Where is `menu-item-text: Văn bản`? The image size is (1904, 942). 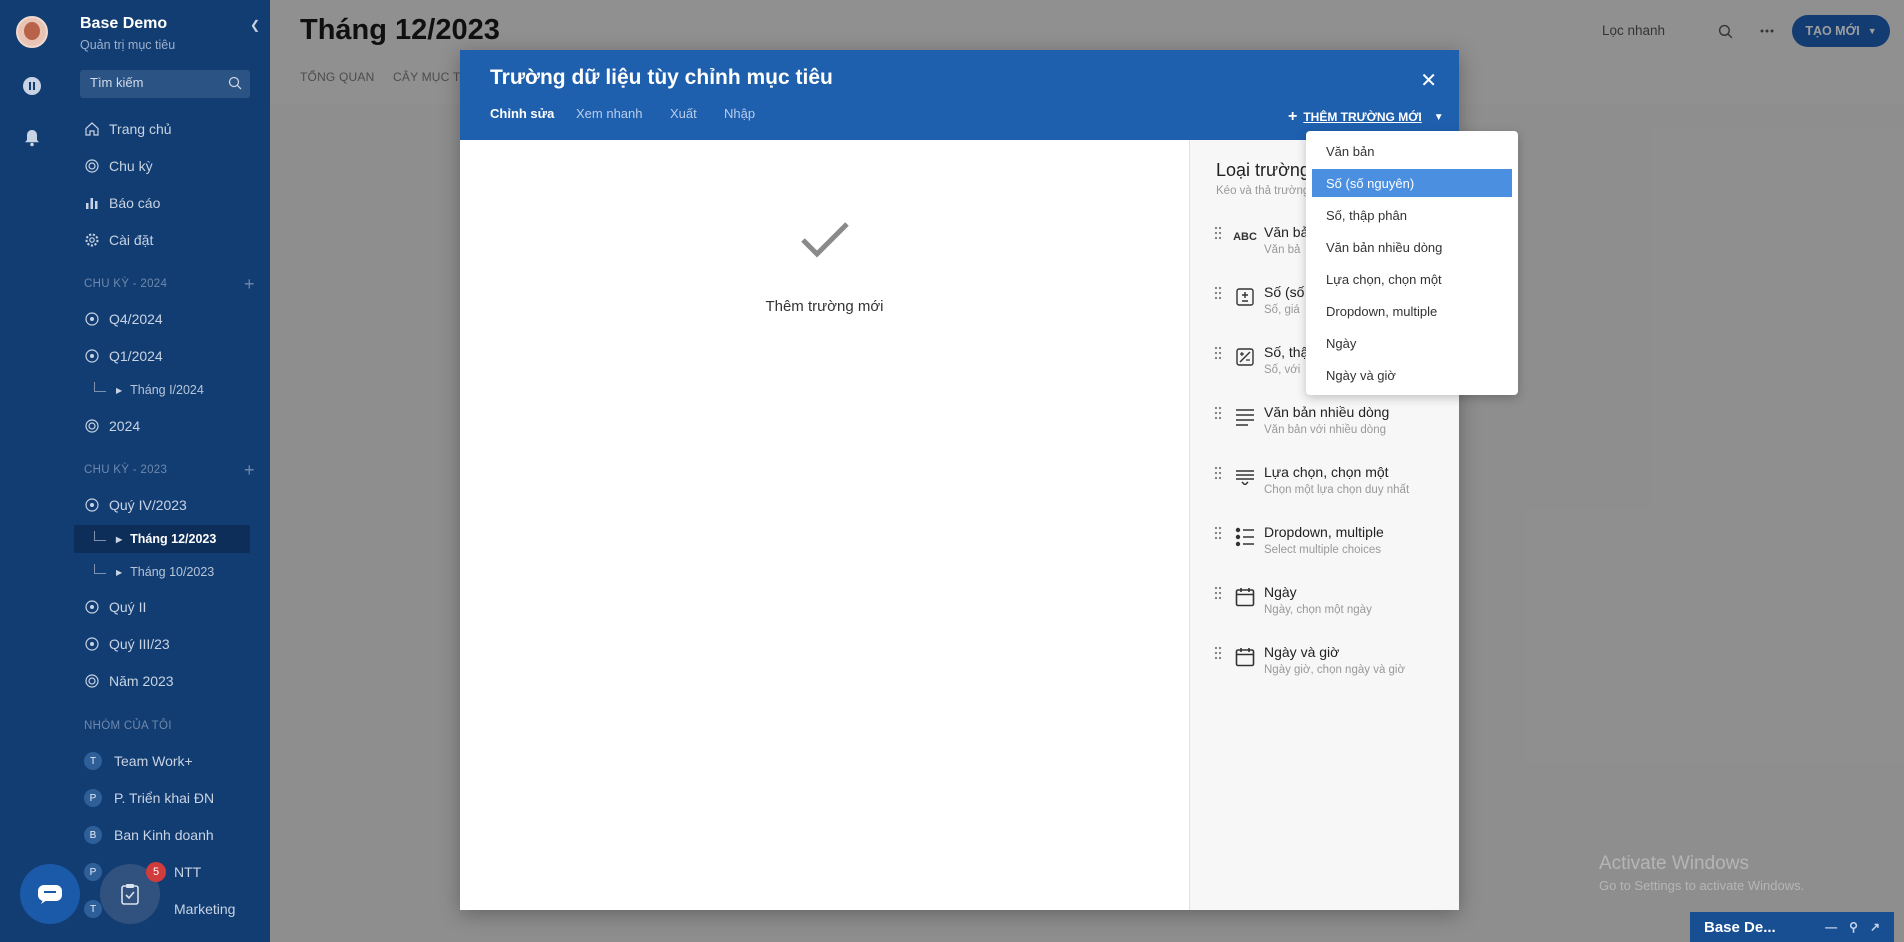 menu-item-text: Văn bản is located at coordinates (1412, 151).